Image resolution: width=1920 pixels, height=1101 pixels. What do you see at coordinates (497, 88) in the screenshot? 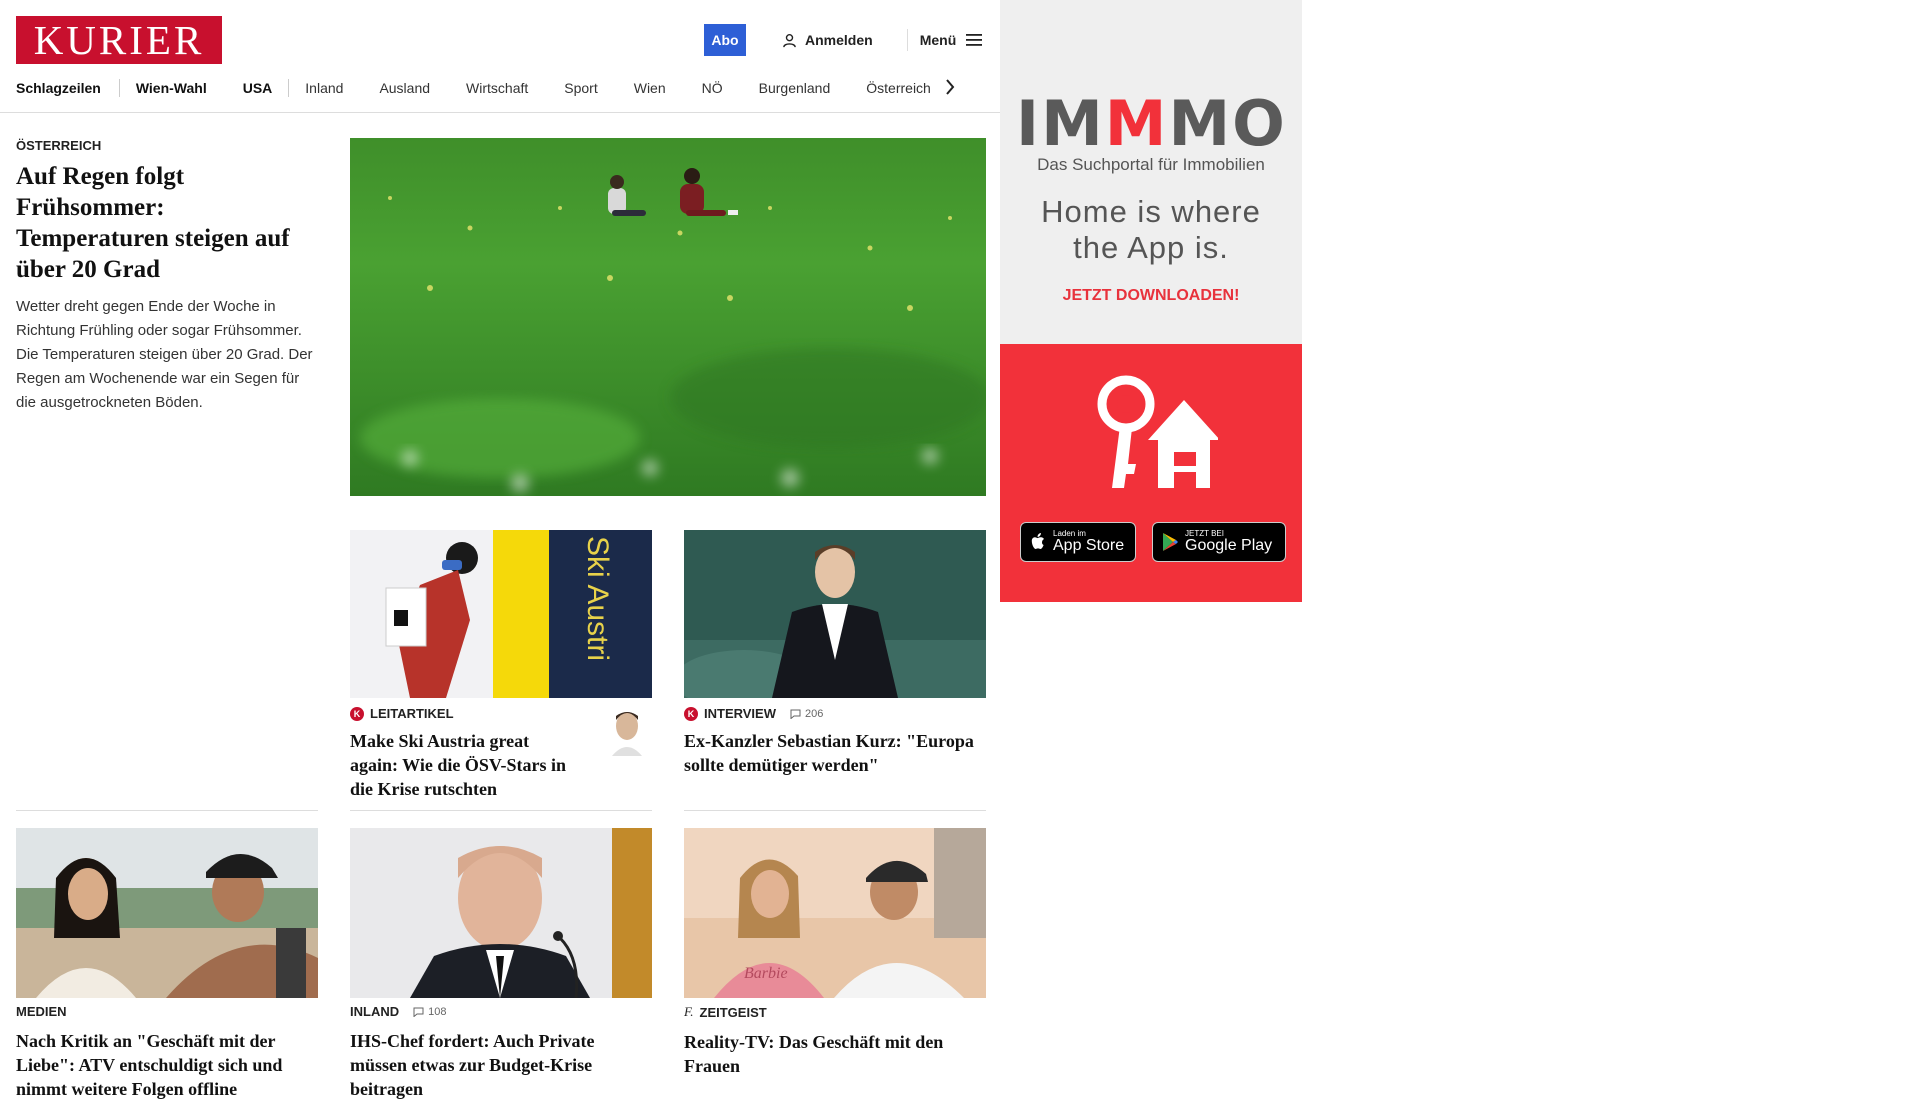
I see `nav-item-wirtschaft: Wirtschaft` at bounding box center [497, 88].